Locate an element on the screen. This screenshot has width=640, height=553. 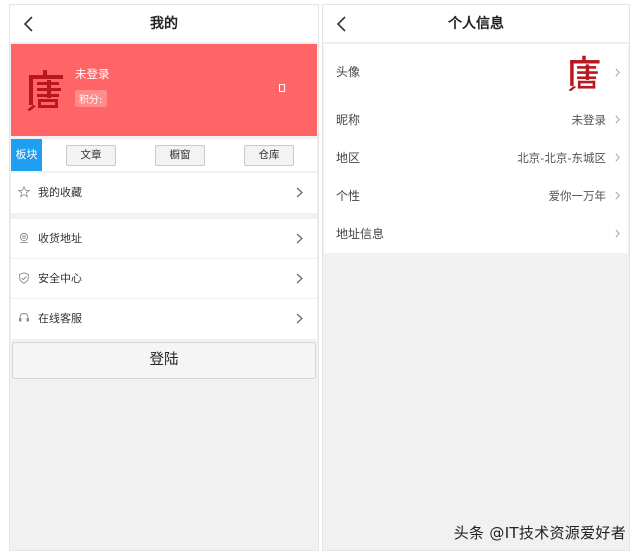
info-row-nickname: 昵称 未登录 is located at coordinates (476, 120).